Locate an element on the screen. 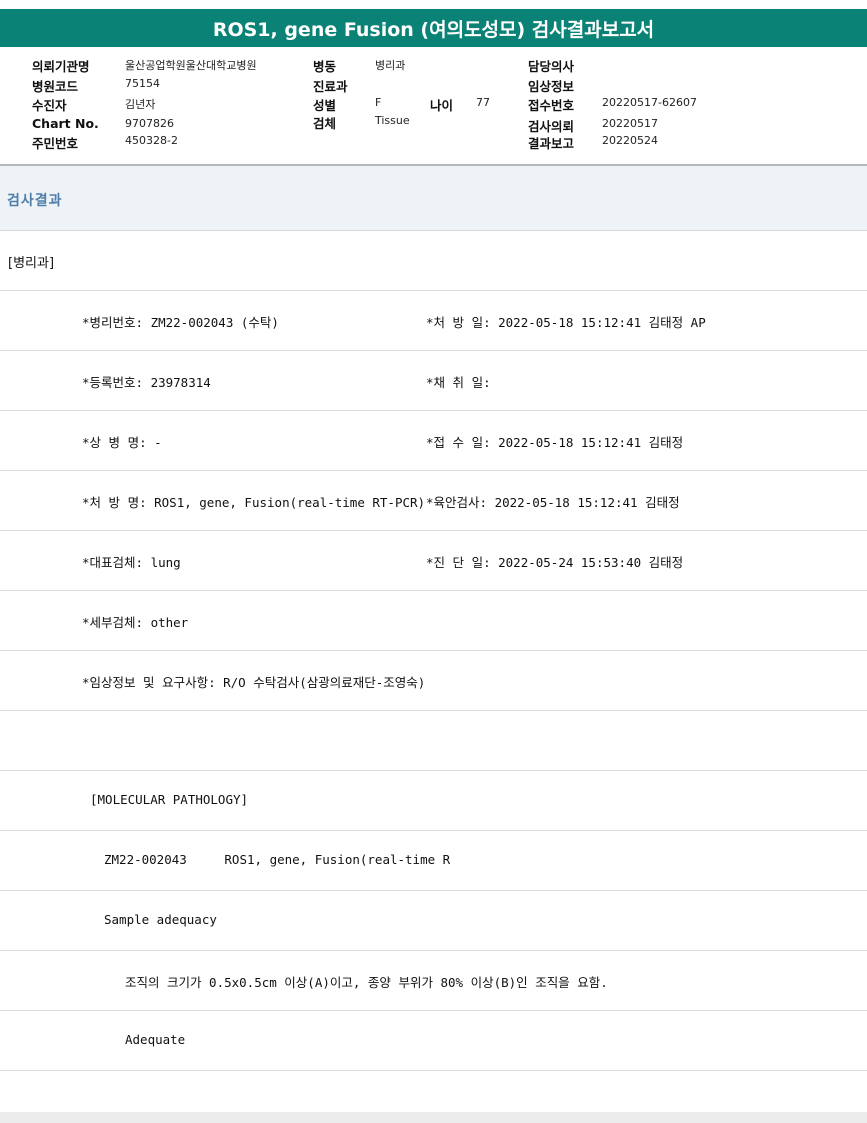 The height and width of the screenshot is (1123, 867). specimen-value: Tissue is located at coordinates (392, 120).